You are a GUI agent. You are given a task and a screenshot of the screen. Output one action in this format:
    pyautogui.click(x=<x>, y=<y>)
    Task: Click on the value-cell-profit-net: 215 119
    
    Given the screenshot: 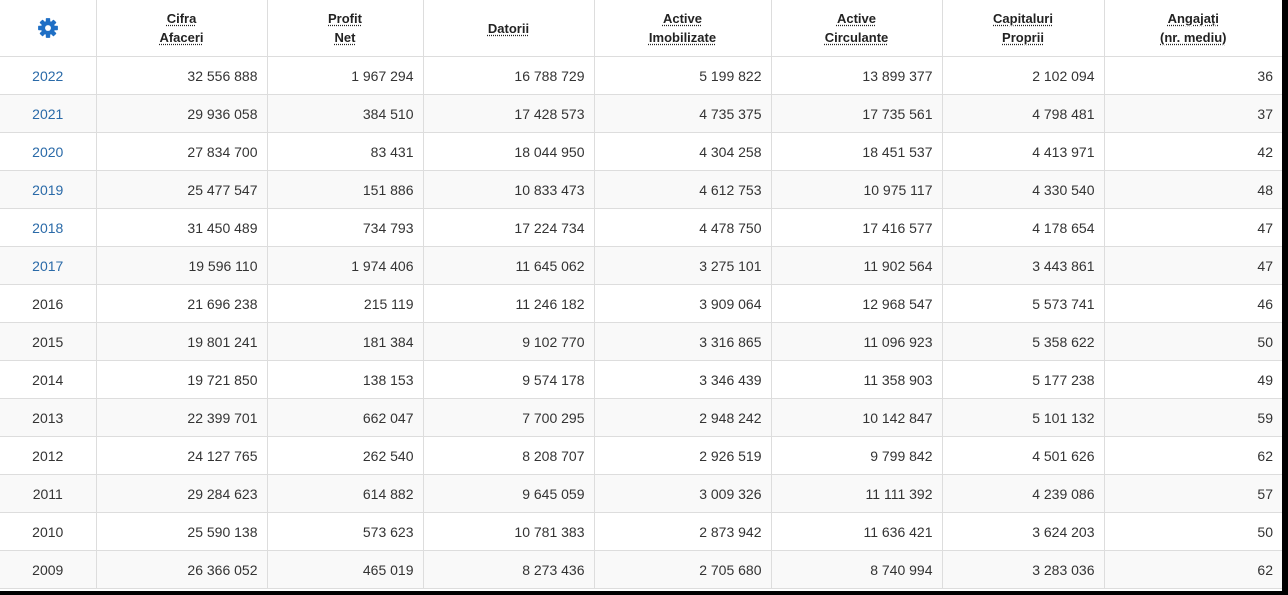 What is the action you would take?
    pyautogui.click(x=345, y=303)
    